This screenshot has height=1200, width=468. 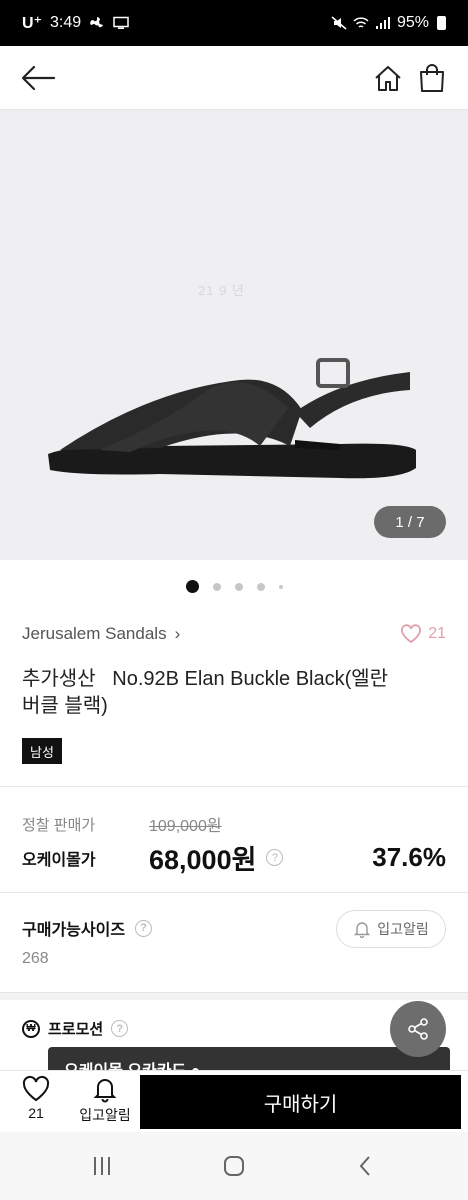 I want to click on home-icon, so click(x=388, y=79).